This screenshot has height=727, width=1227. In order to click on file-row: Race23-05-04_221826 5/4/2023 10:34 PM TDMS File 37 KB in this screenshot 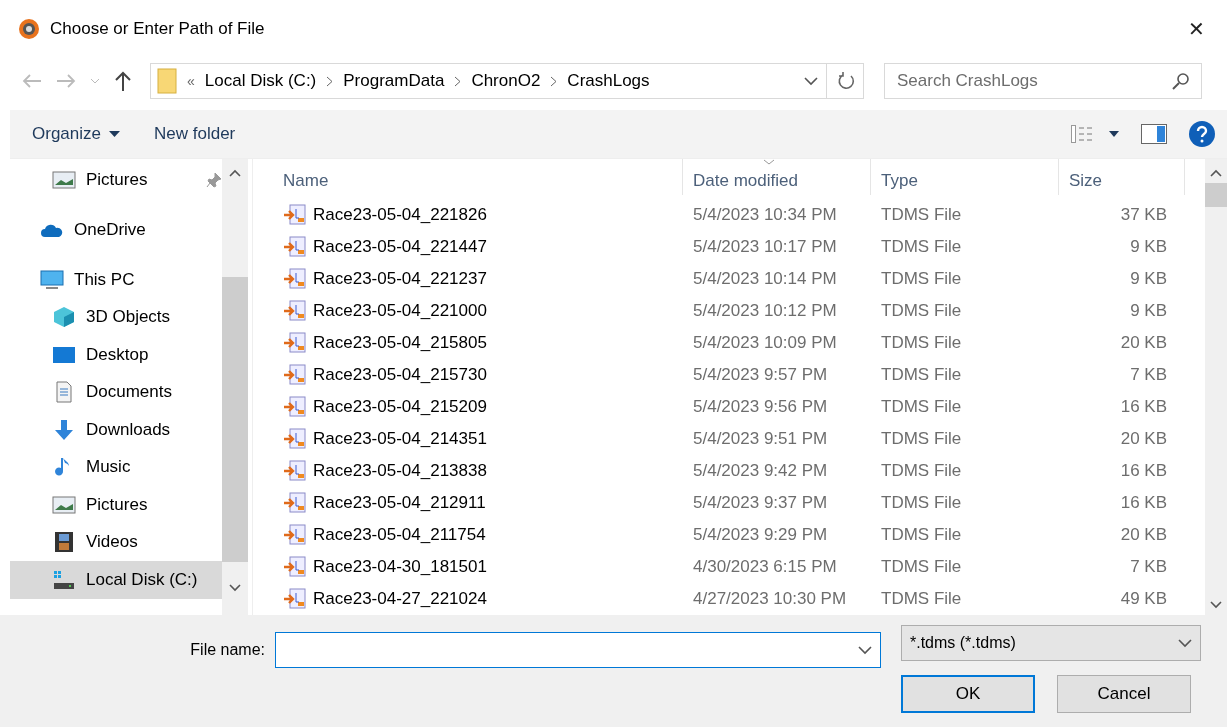, I will do `click(734, 215)`.